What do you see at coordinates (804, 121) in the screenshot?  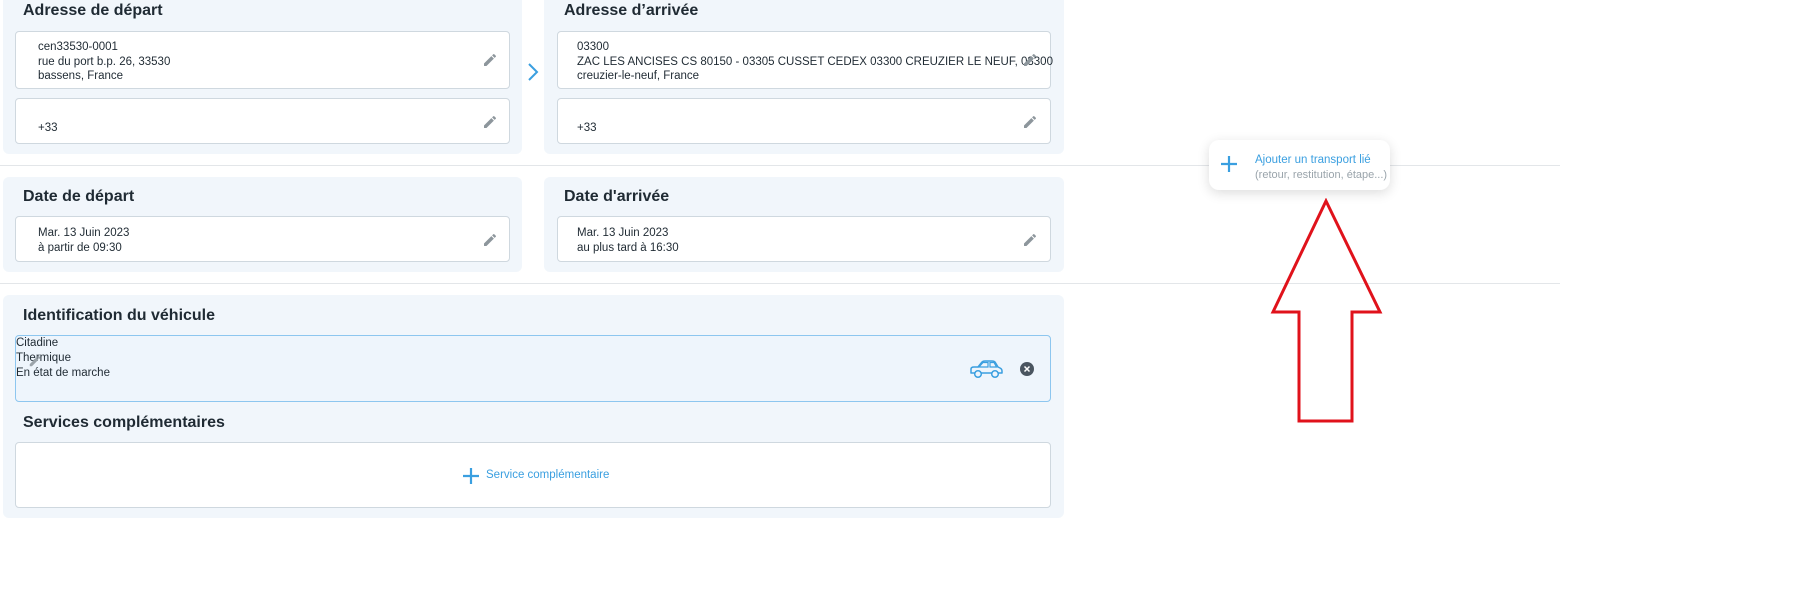 I see `arrival-phone-field: +33` at bounding box center [804, 121].